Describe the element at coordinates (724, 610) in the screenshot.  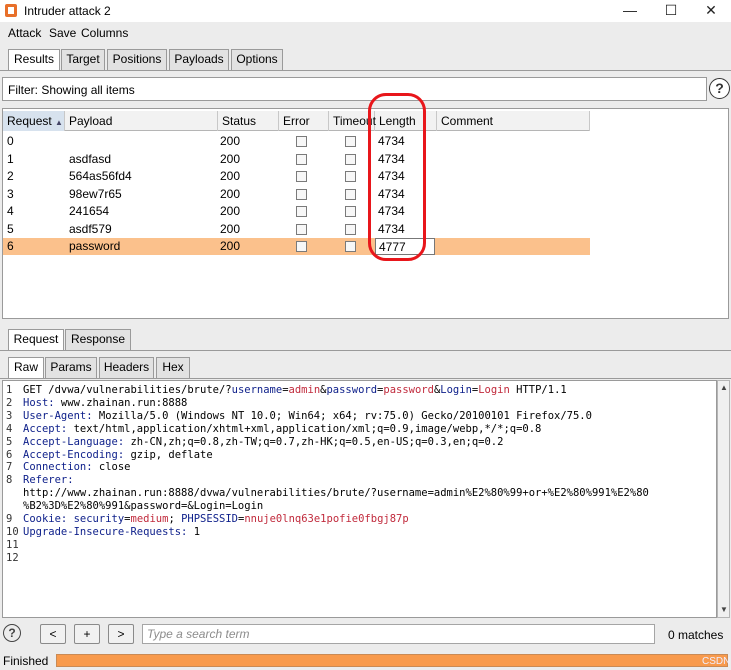
I see `scroll-down-icon: ▼` at that location.